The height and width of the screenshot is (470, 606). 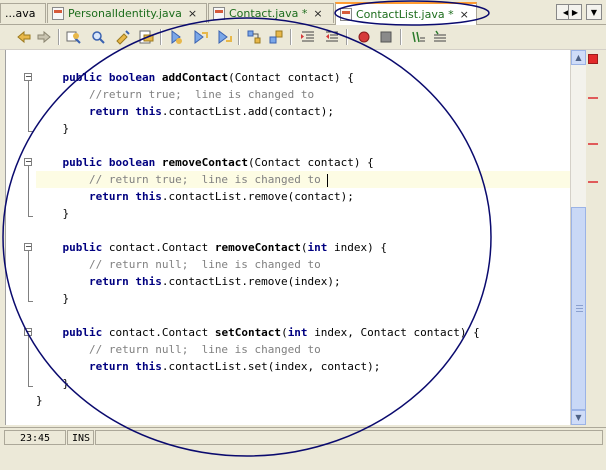 I want to click on toggle-bookmark-icon, so click(x=254, y=37).